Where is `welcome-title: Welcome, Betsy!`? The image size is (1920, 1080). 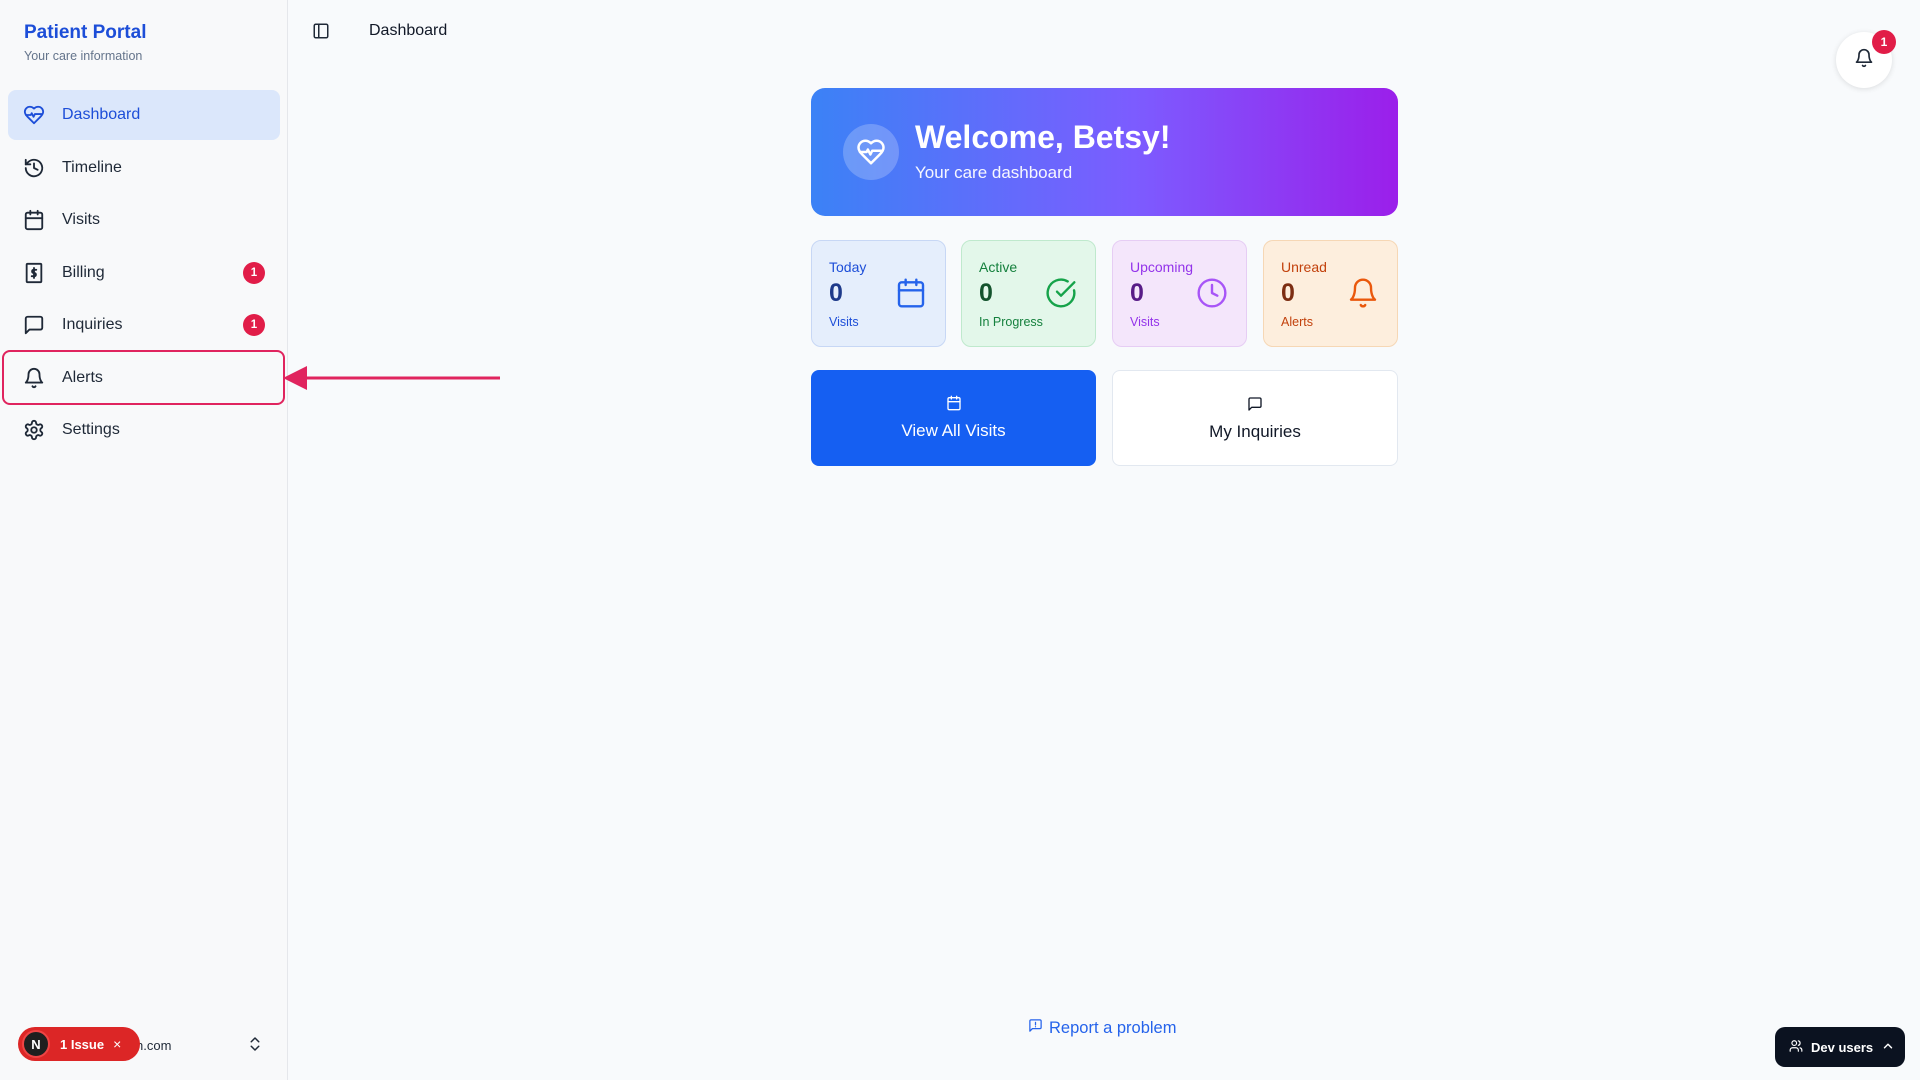 welcome-title: Welcome, Betsy! is located at coordinates (1043, 137).